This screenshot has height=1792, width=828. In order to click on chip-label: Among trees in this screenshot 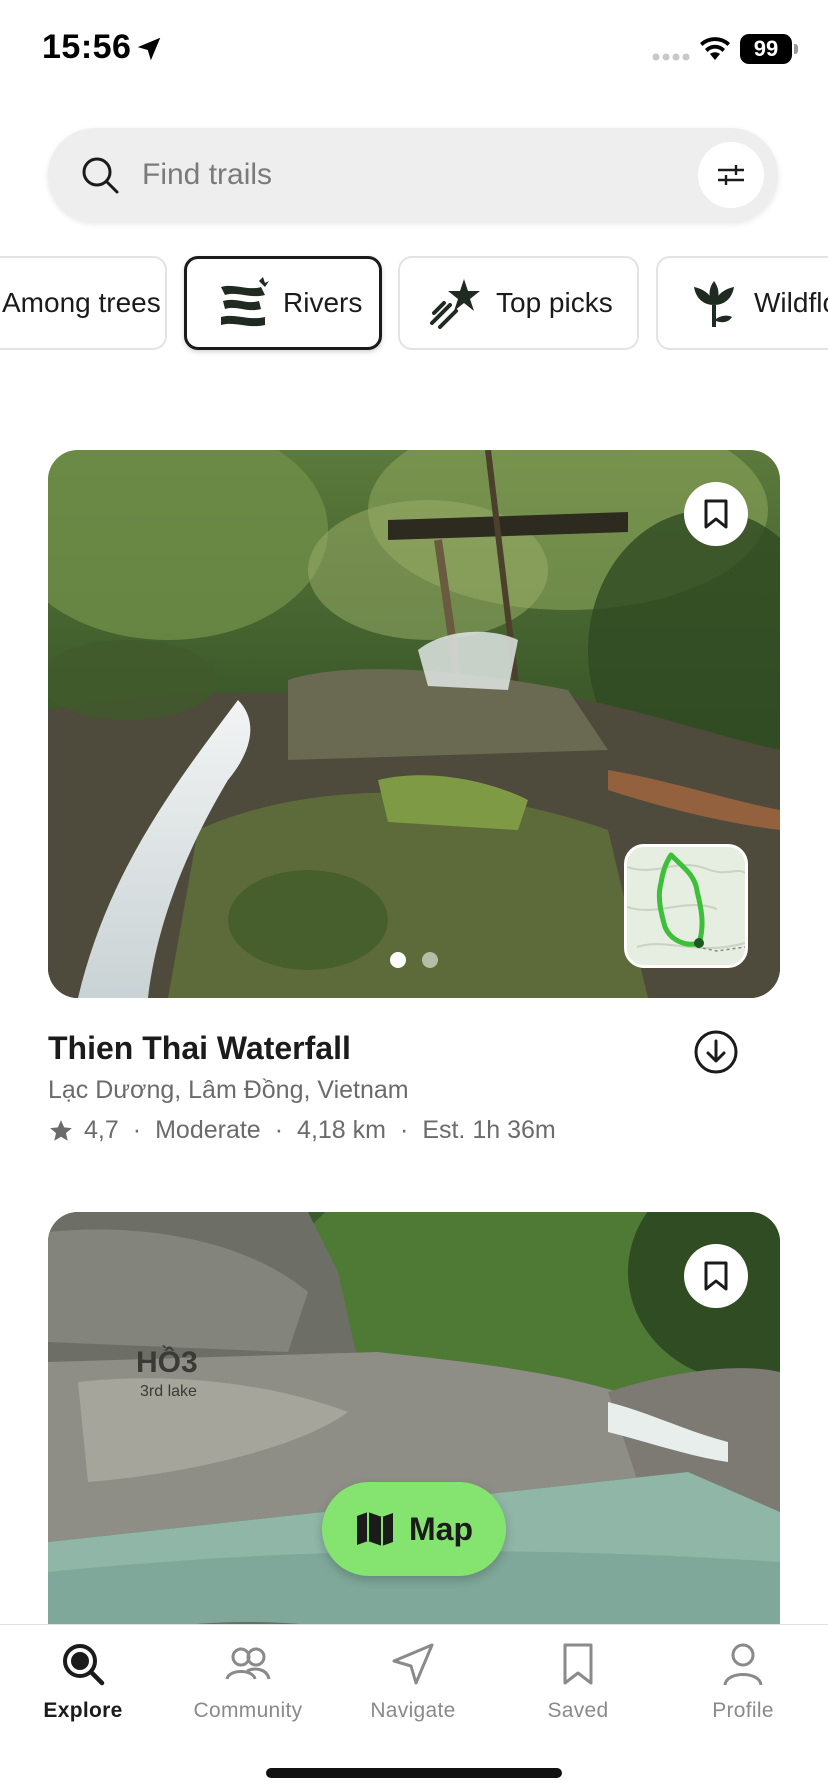, I will do `click(81, 302)`.